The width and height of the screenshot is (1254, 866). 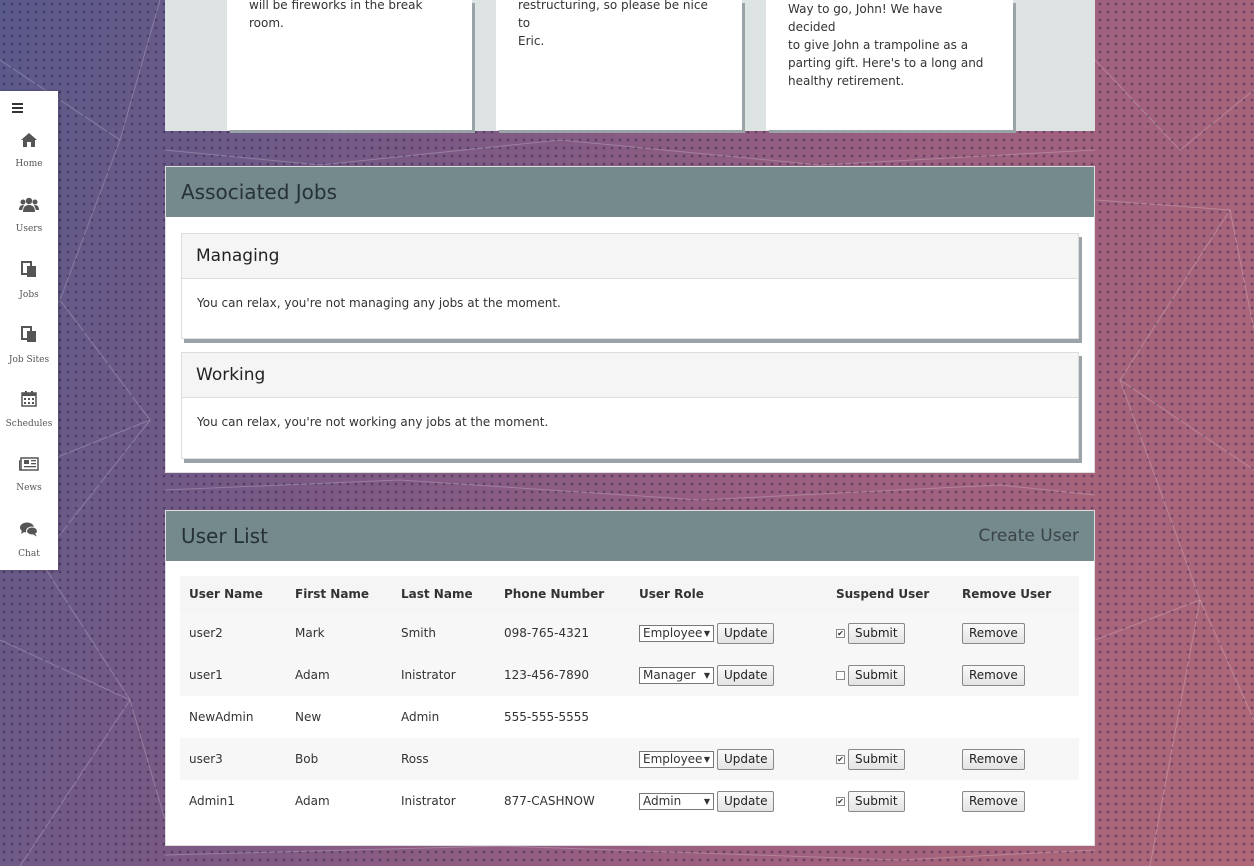 I want to click on news-line: Way to go, John! We have decided, so click(x=865, y=18).